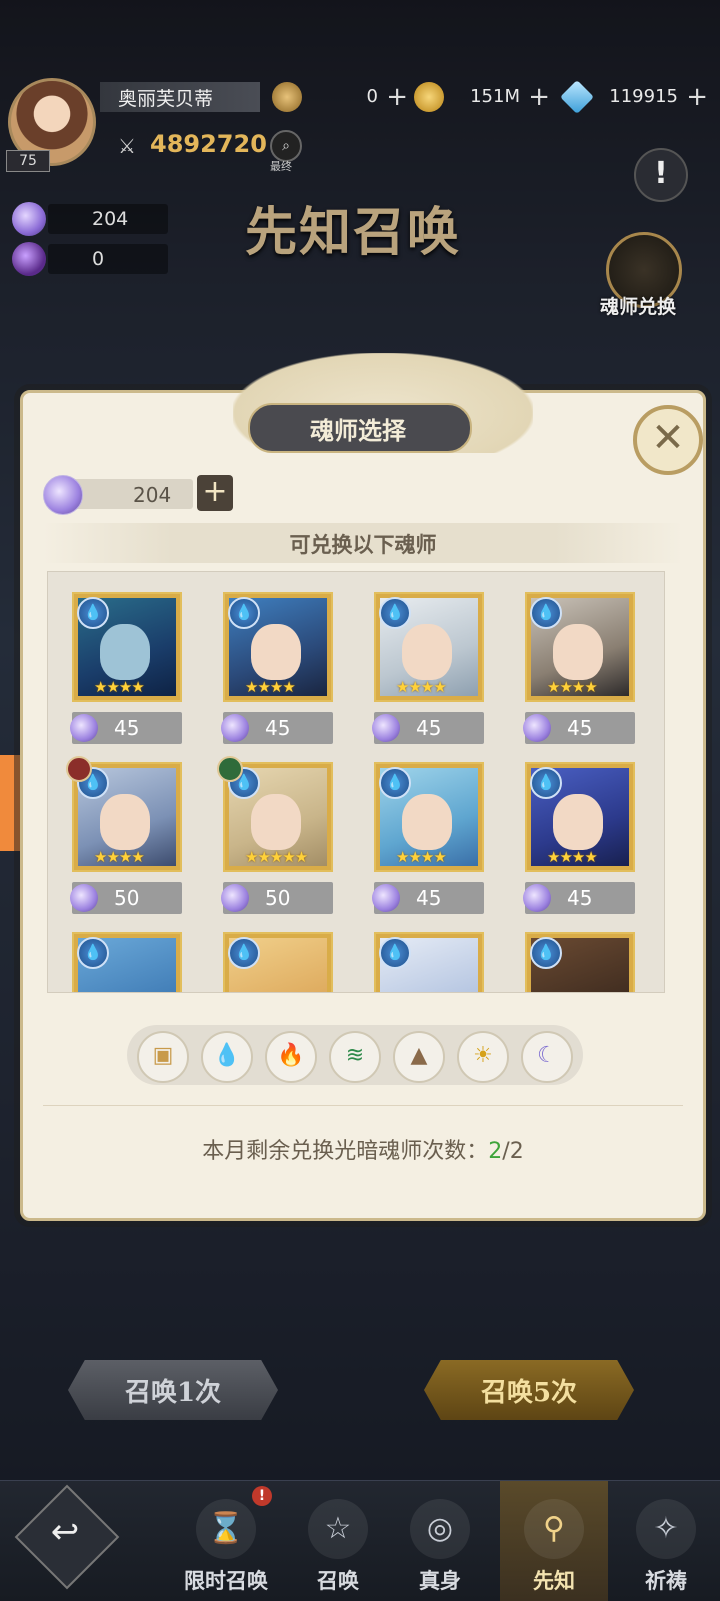  I want to click on remaining-used: 2, so click(495, 1151).